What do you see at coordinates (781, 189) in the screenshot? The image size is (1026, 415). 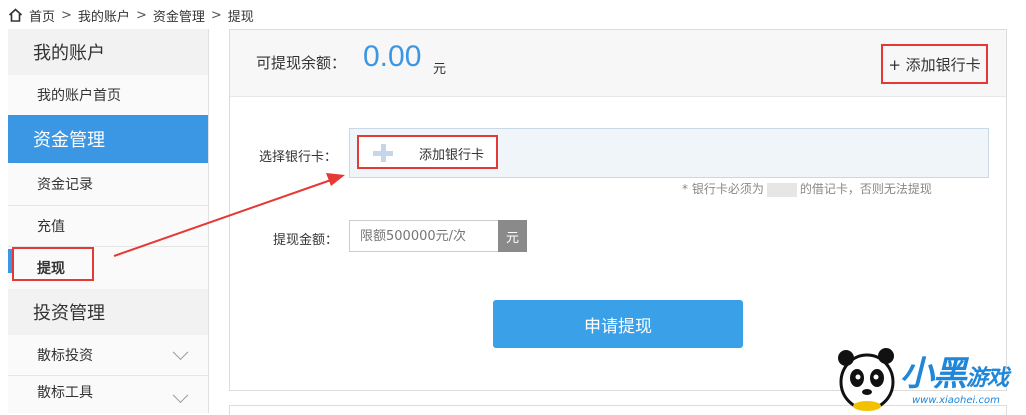 I see `redacted-mask` at bounding box center [781, 189].